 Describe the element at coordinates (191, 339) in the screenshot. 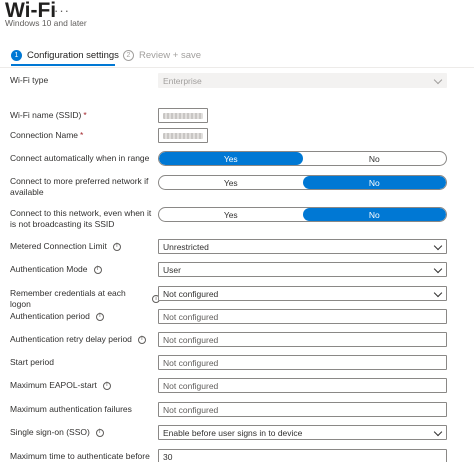

I see `auth-retry-placeholder: Not configured` at that location.